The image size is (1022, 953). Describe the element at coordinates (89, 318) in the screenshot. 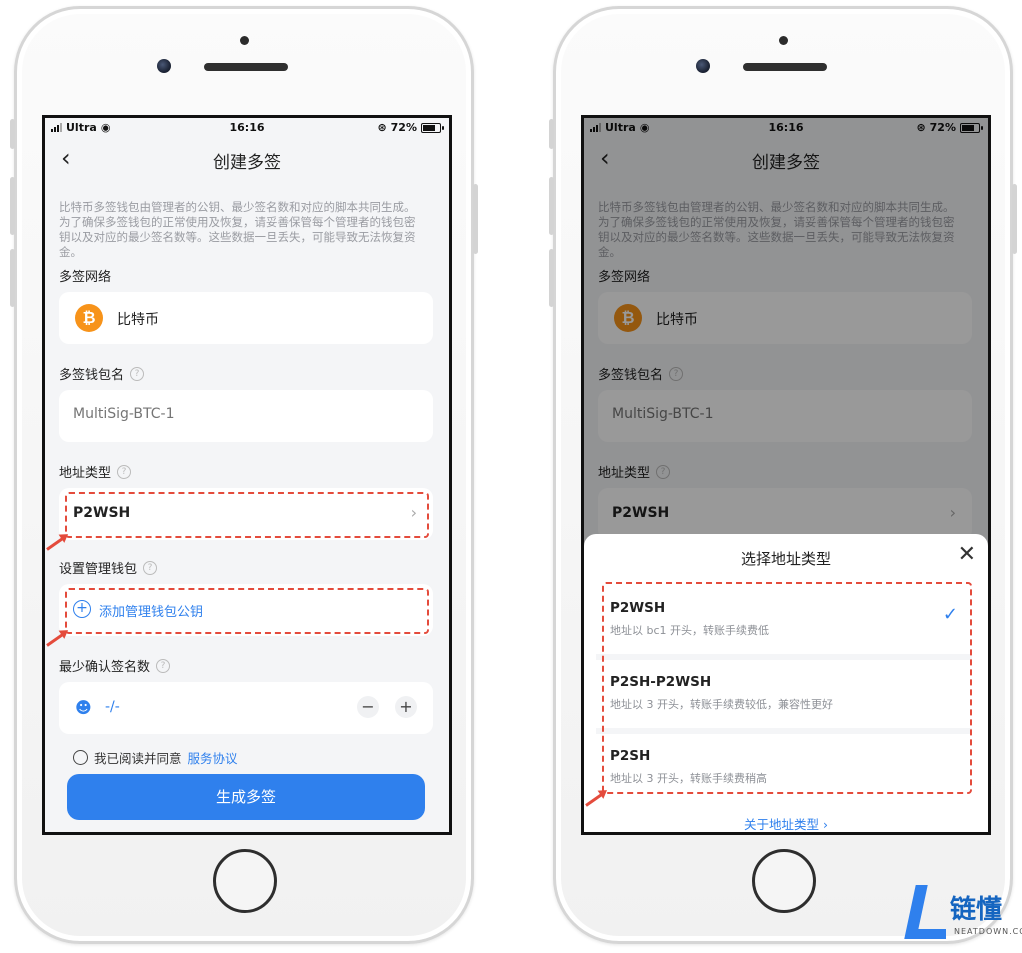

I see `bitcoin-icon: ₿` at that location.